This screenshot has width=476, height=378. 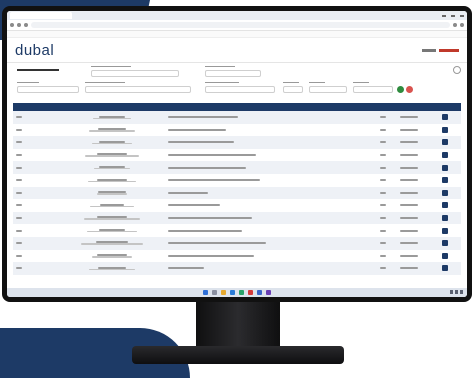 What do you see at coordinates (240, 25) in the screenshot?
I see `url-field` at bounding box center [240, 25].